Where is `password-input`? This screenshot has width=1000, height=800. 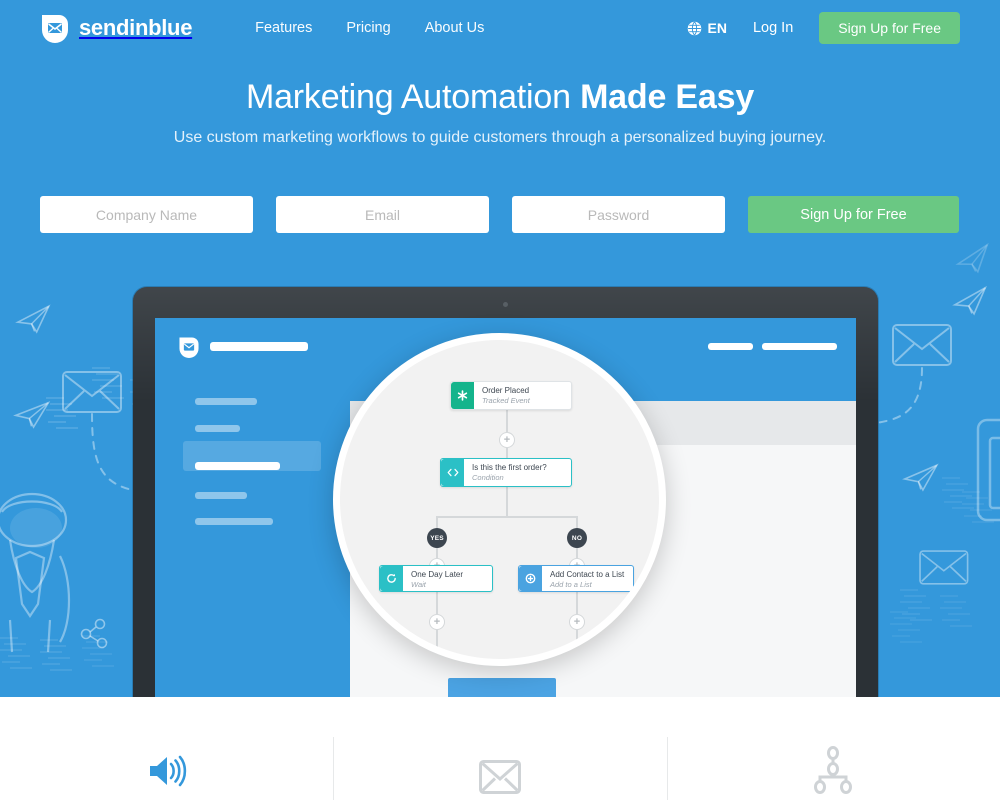
password-input is located at coordinates (618, 214).